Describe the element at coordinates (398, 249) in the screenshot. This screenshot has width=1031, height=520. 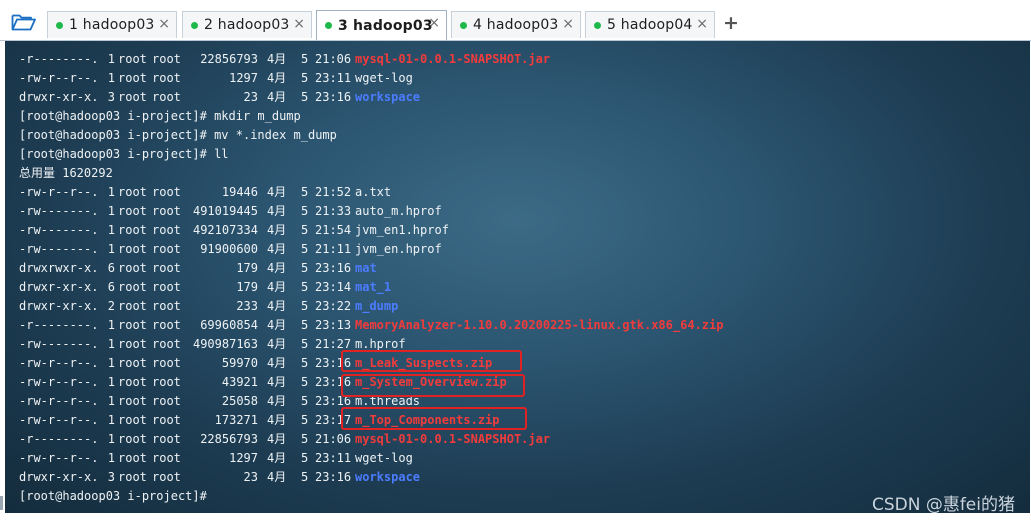
I see `file-name: jvm_en.hprof` at that location.